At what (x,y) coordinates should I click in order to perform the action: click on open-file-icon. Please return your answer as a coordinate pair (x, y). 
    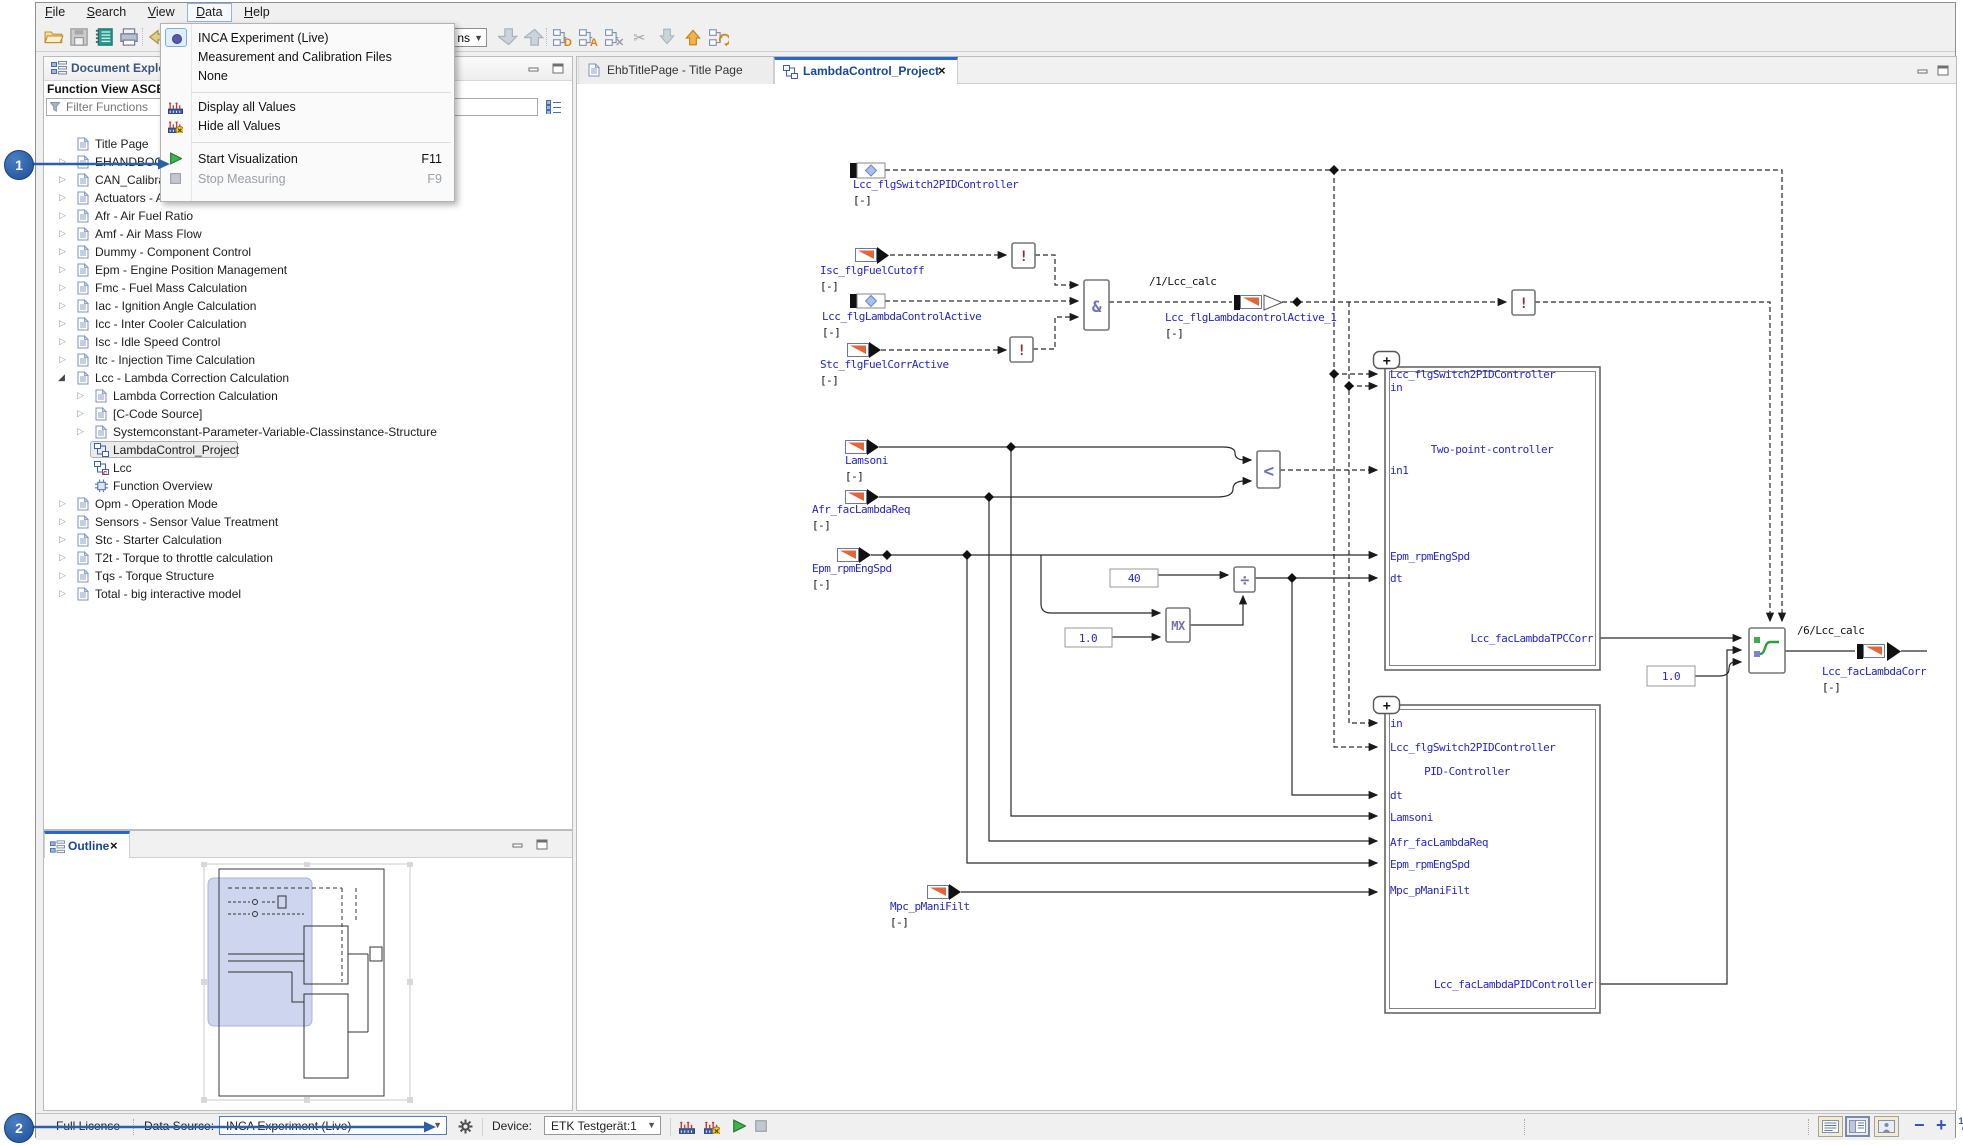
    Looking at the image, I should click on (54, 37).